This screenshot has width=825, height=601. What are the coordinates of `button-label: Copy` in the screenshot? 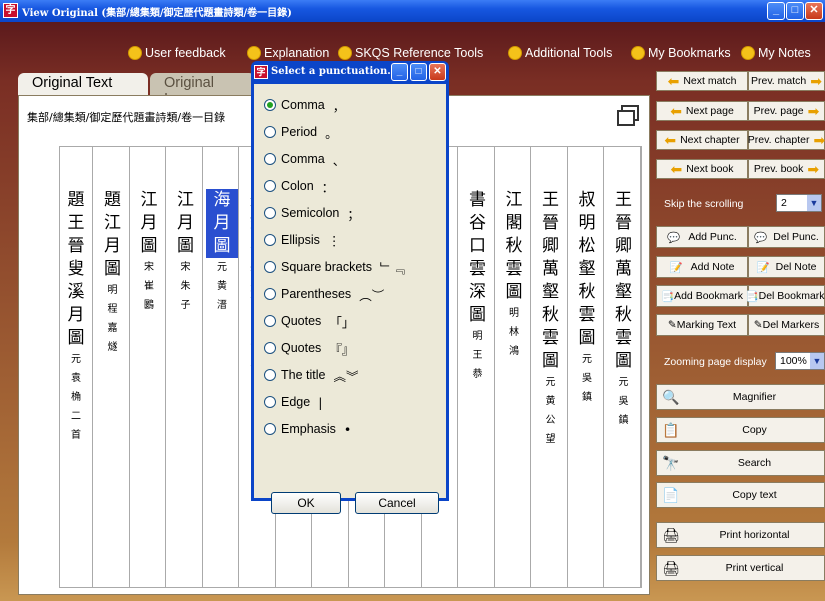 It's located at (754, 430).